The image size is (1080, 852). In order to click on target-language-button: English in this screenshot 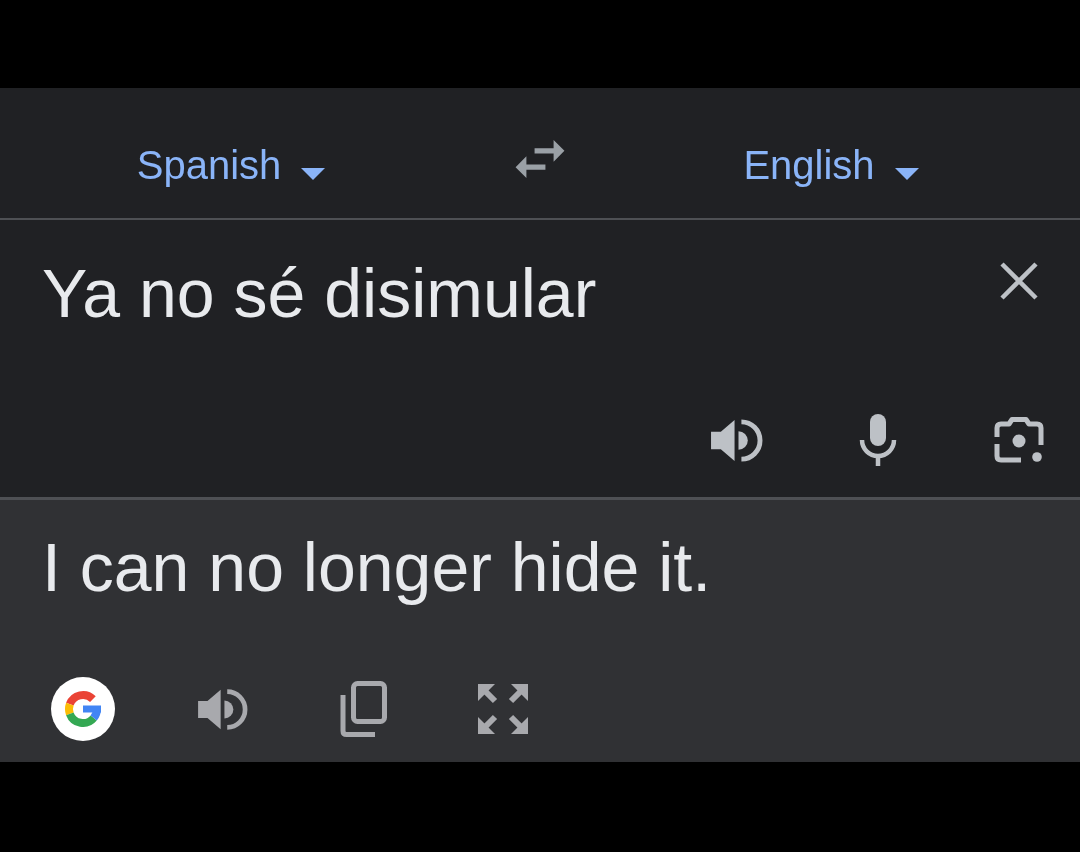, I will do `click(831, 165)`.